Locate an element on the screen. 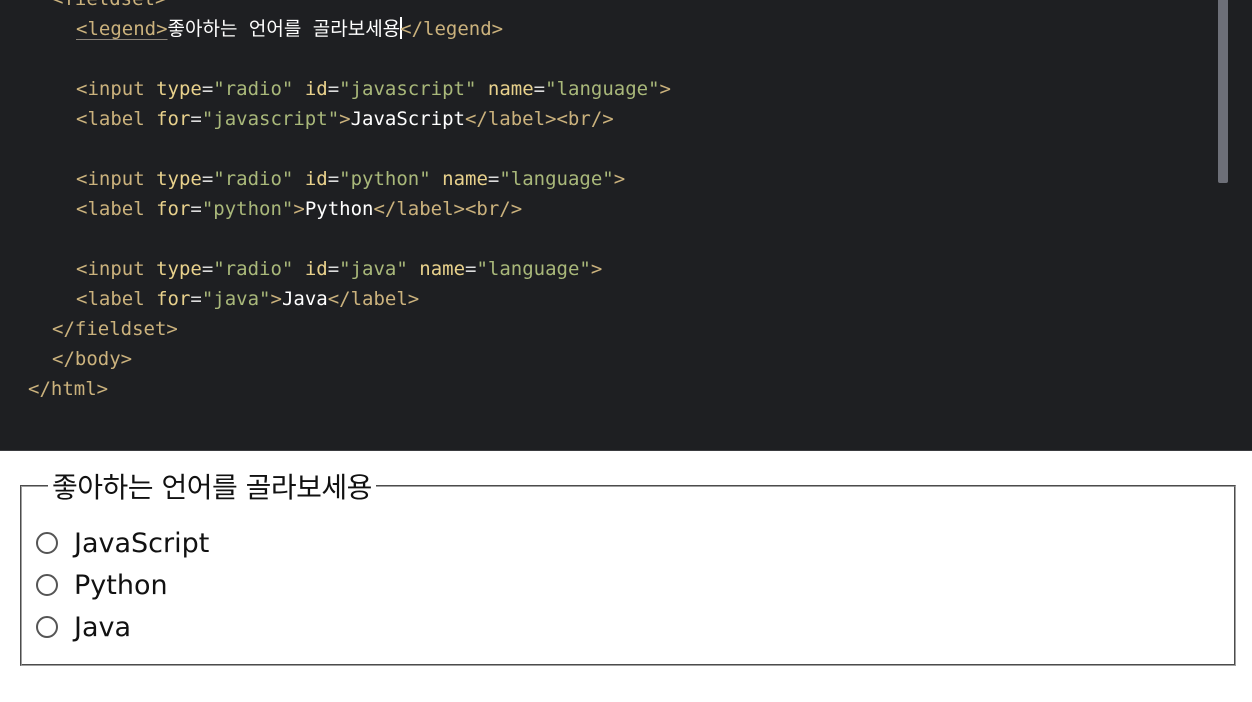  code-token: JavaScript is located at coordinates (407, 119).